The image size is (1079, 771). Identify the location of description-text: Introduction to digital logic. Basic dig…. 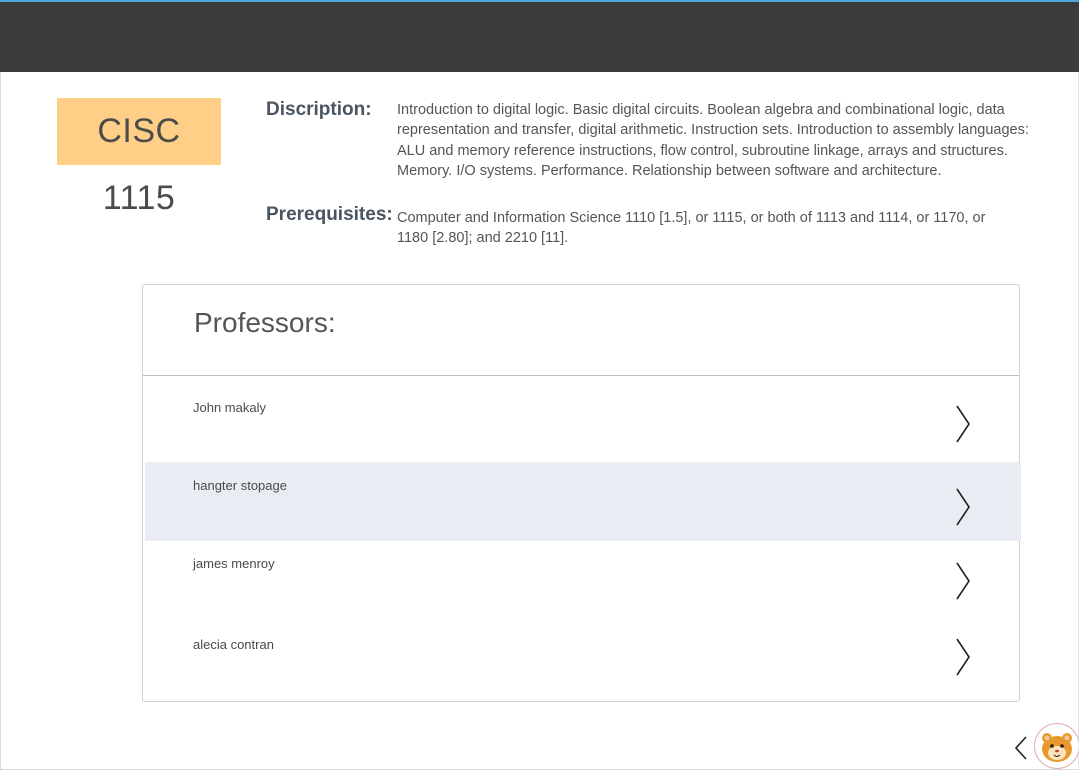
(713, 141).